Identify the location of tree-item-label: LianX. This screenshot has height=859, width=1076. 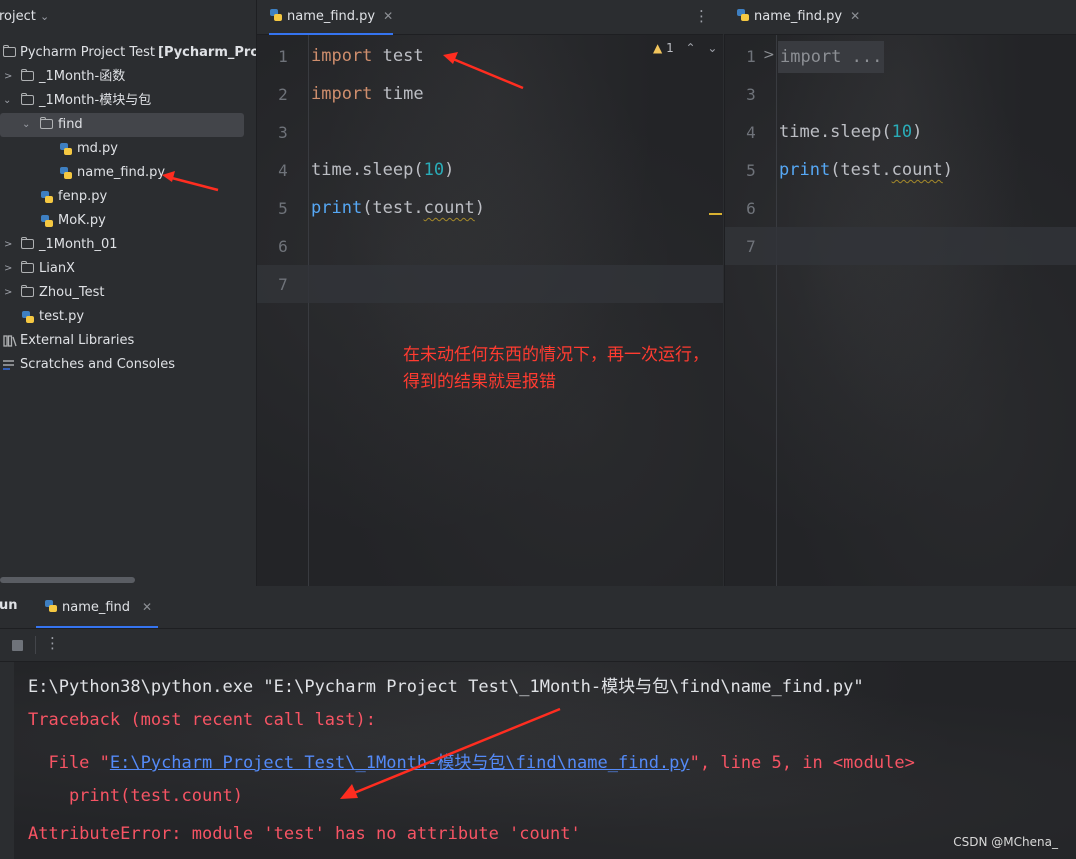
(57, 268).